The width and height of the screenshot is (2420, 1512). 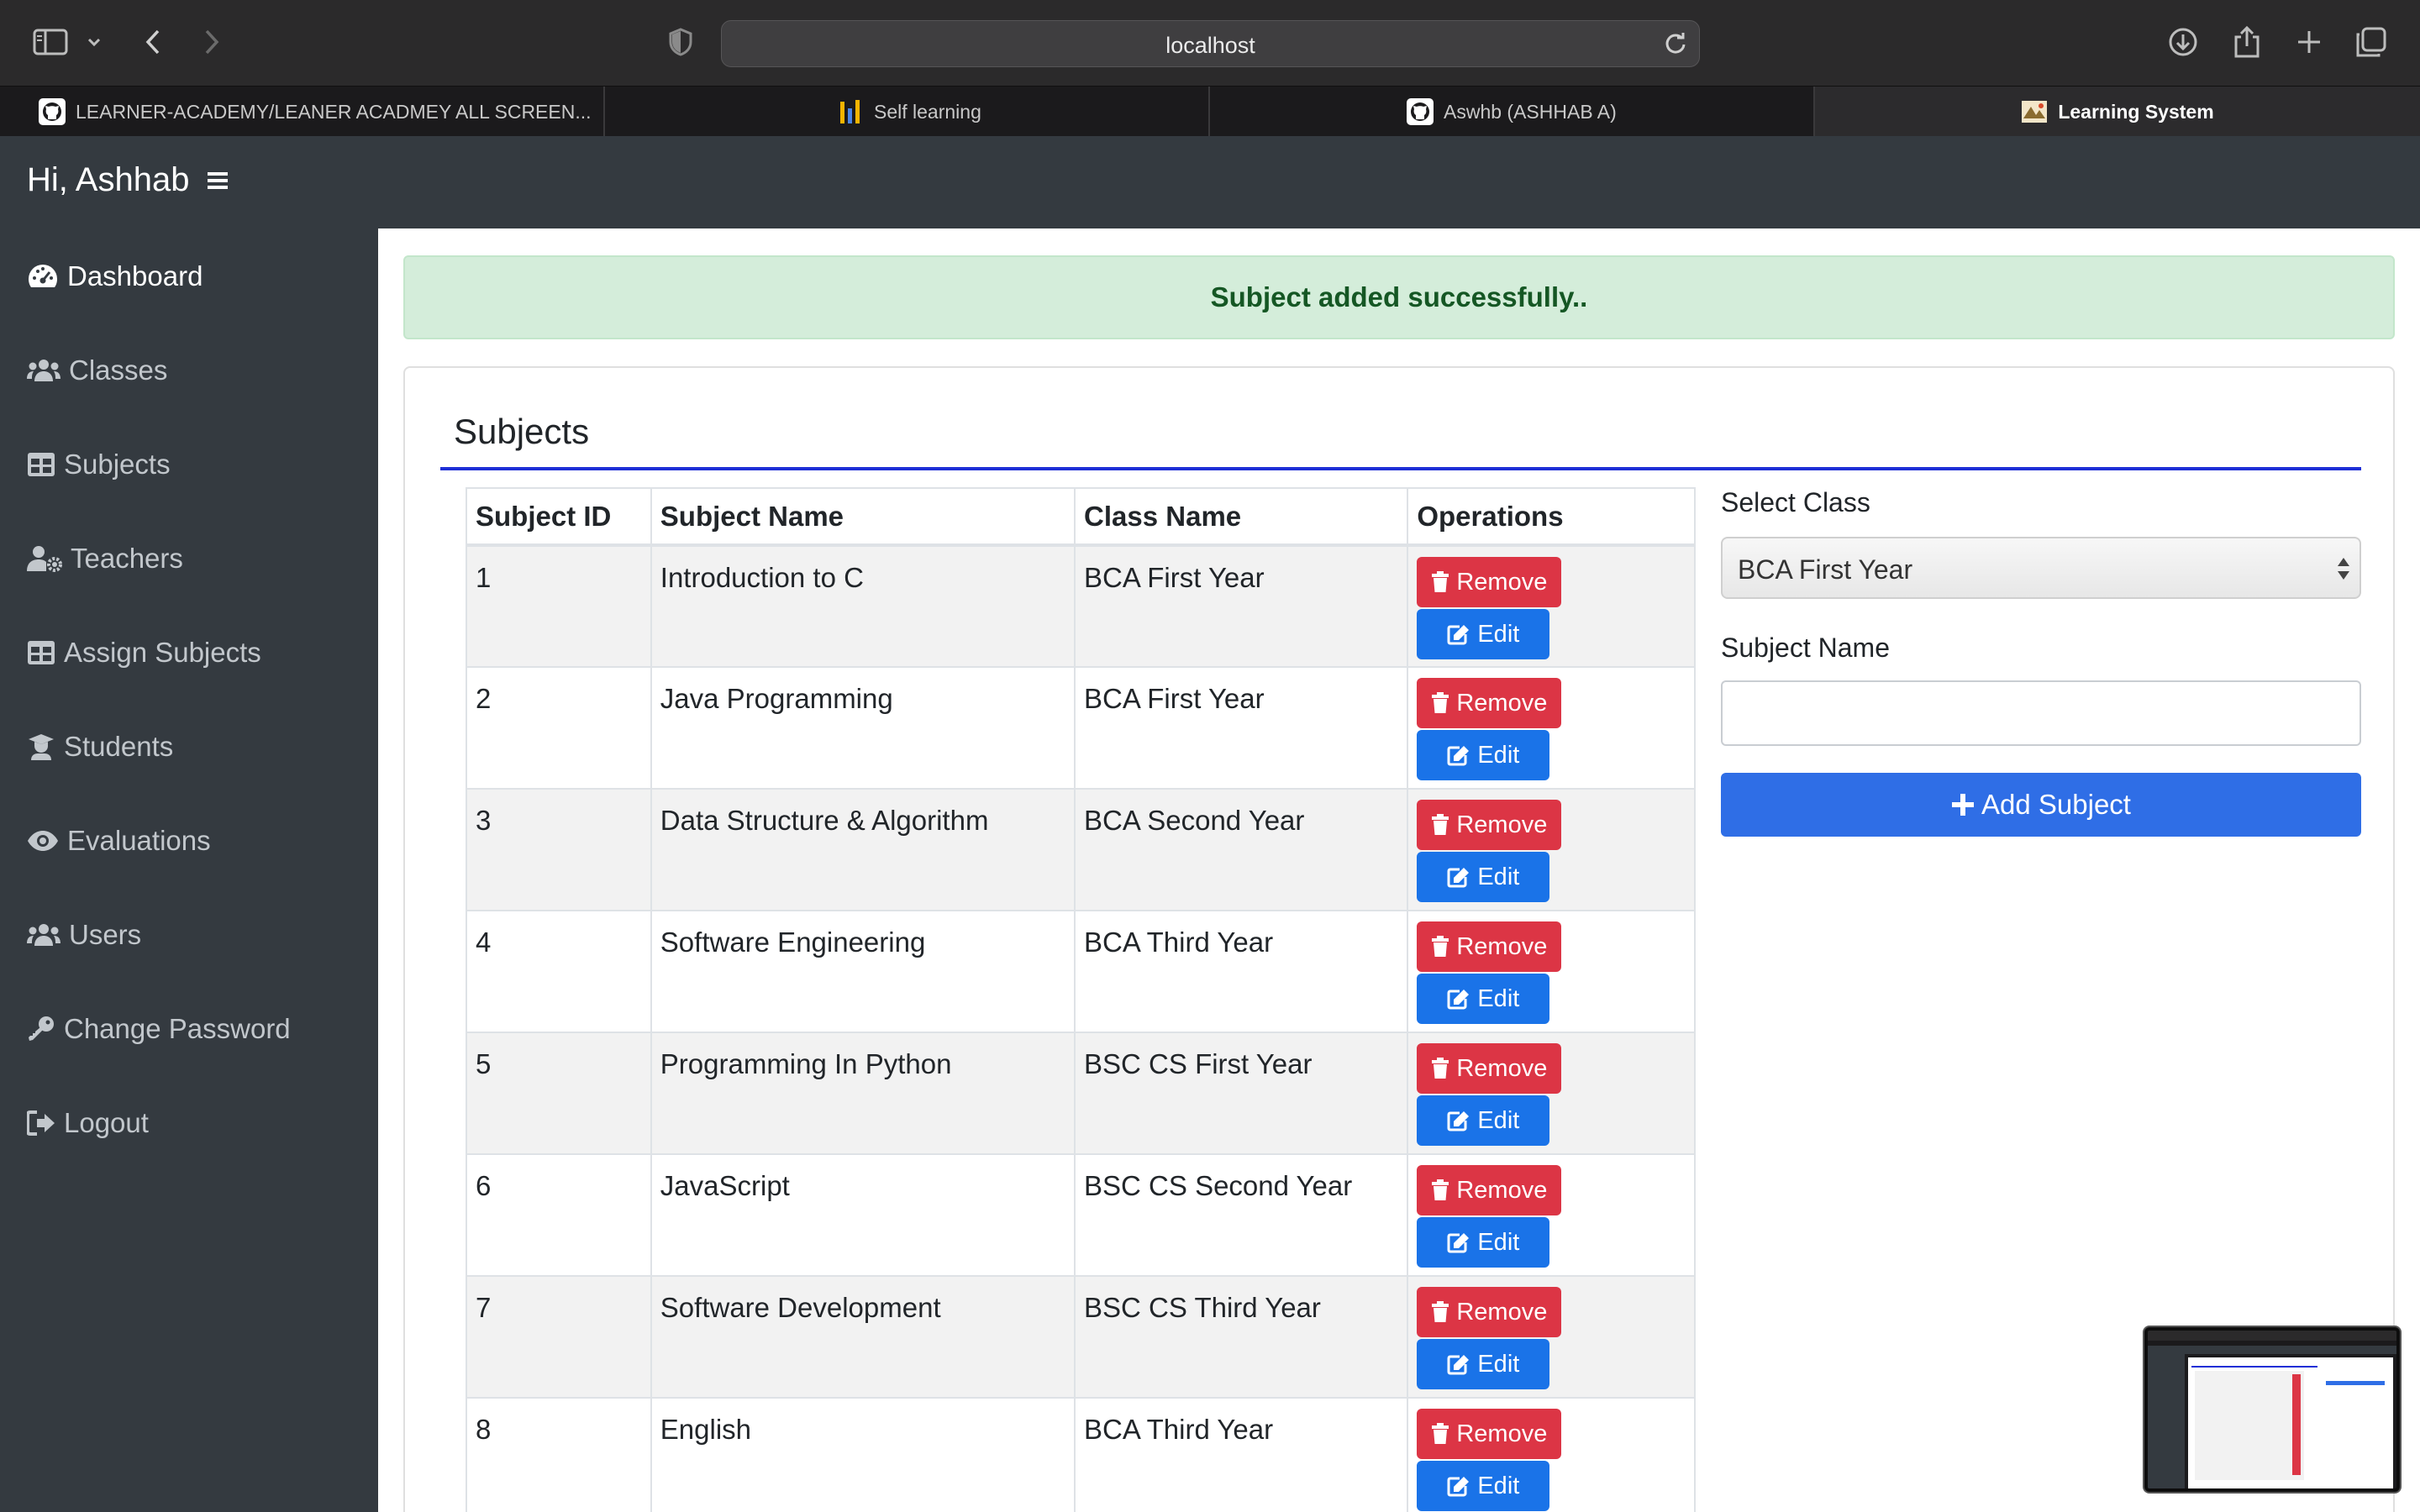 What do you see at coordinates (135, 275) in the screenshot?
I see `sidebar-item-label: Dashboard` at bounding box center [135, 275].